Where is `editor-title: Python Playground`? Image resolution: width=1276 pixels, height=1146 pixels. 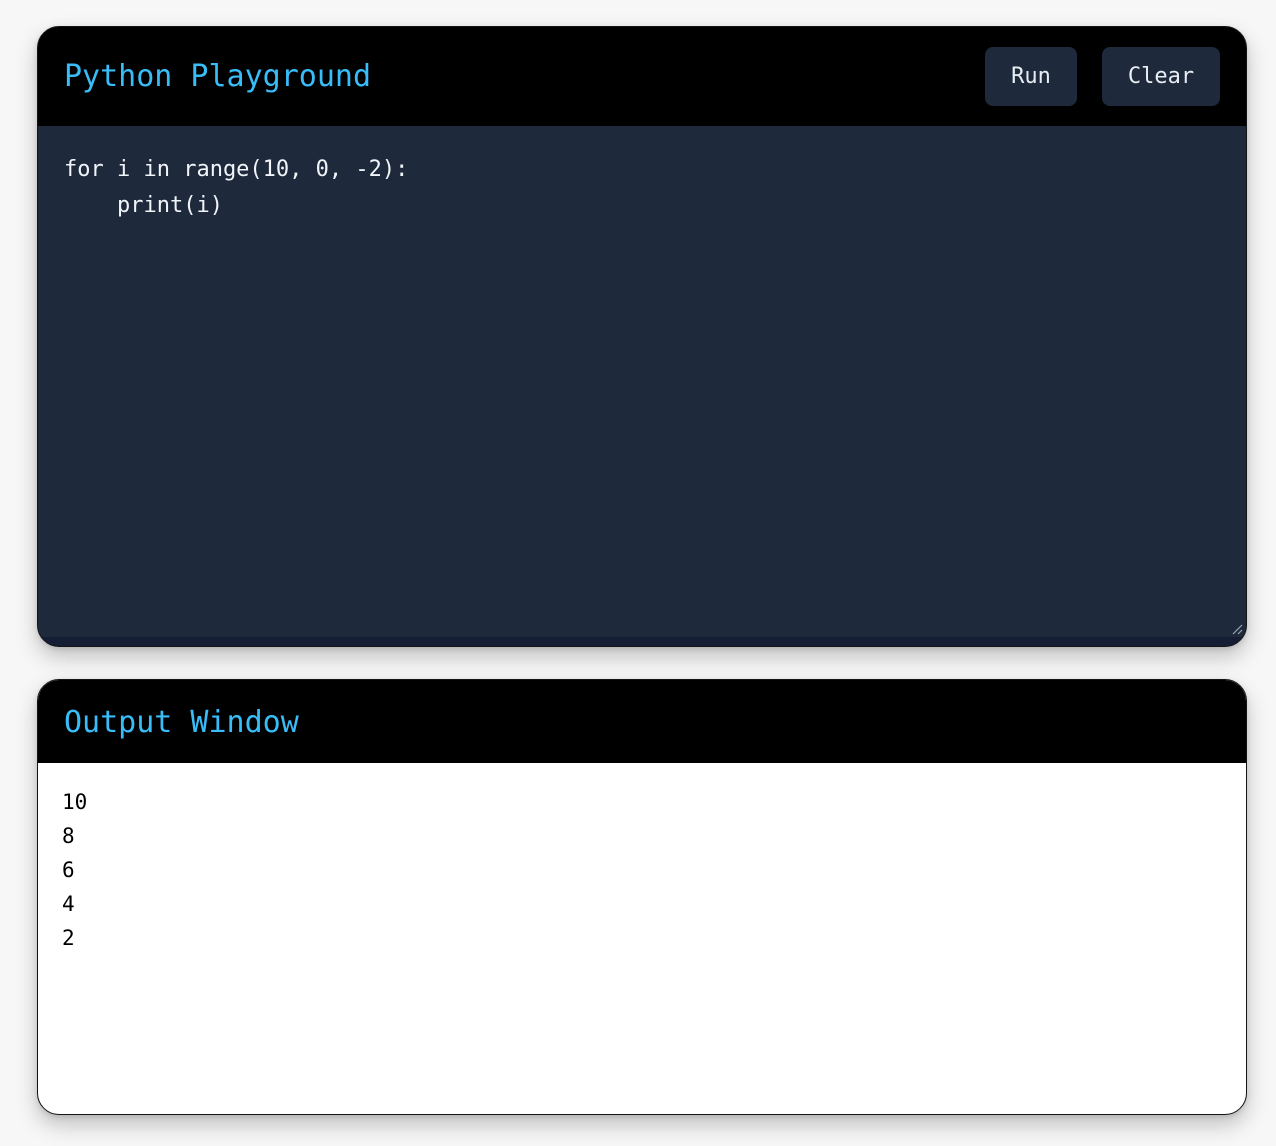
editor-title: Python Playground is located at coordinates (218, 76).